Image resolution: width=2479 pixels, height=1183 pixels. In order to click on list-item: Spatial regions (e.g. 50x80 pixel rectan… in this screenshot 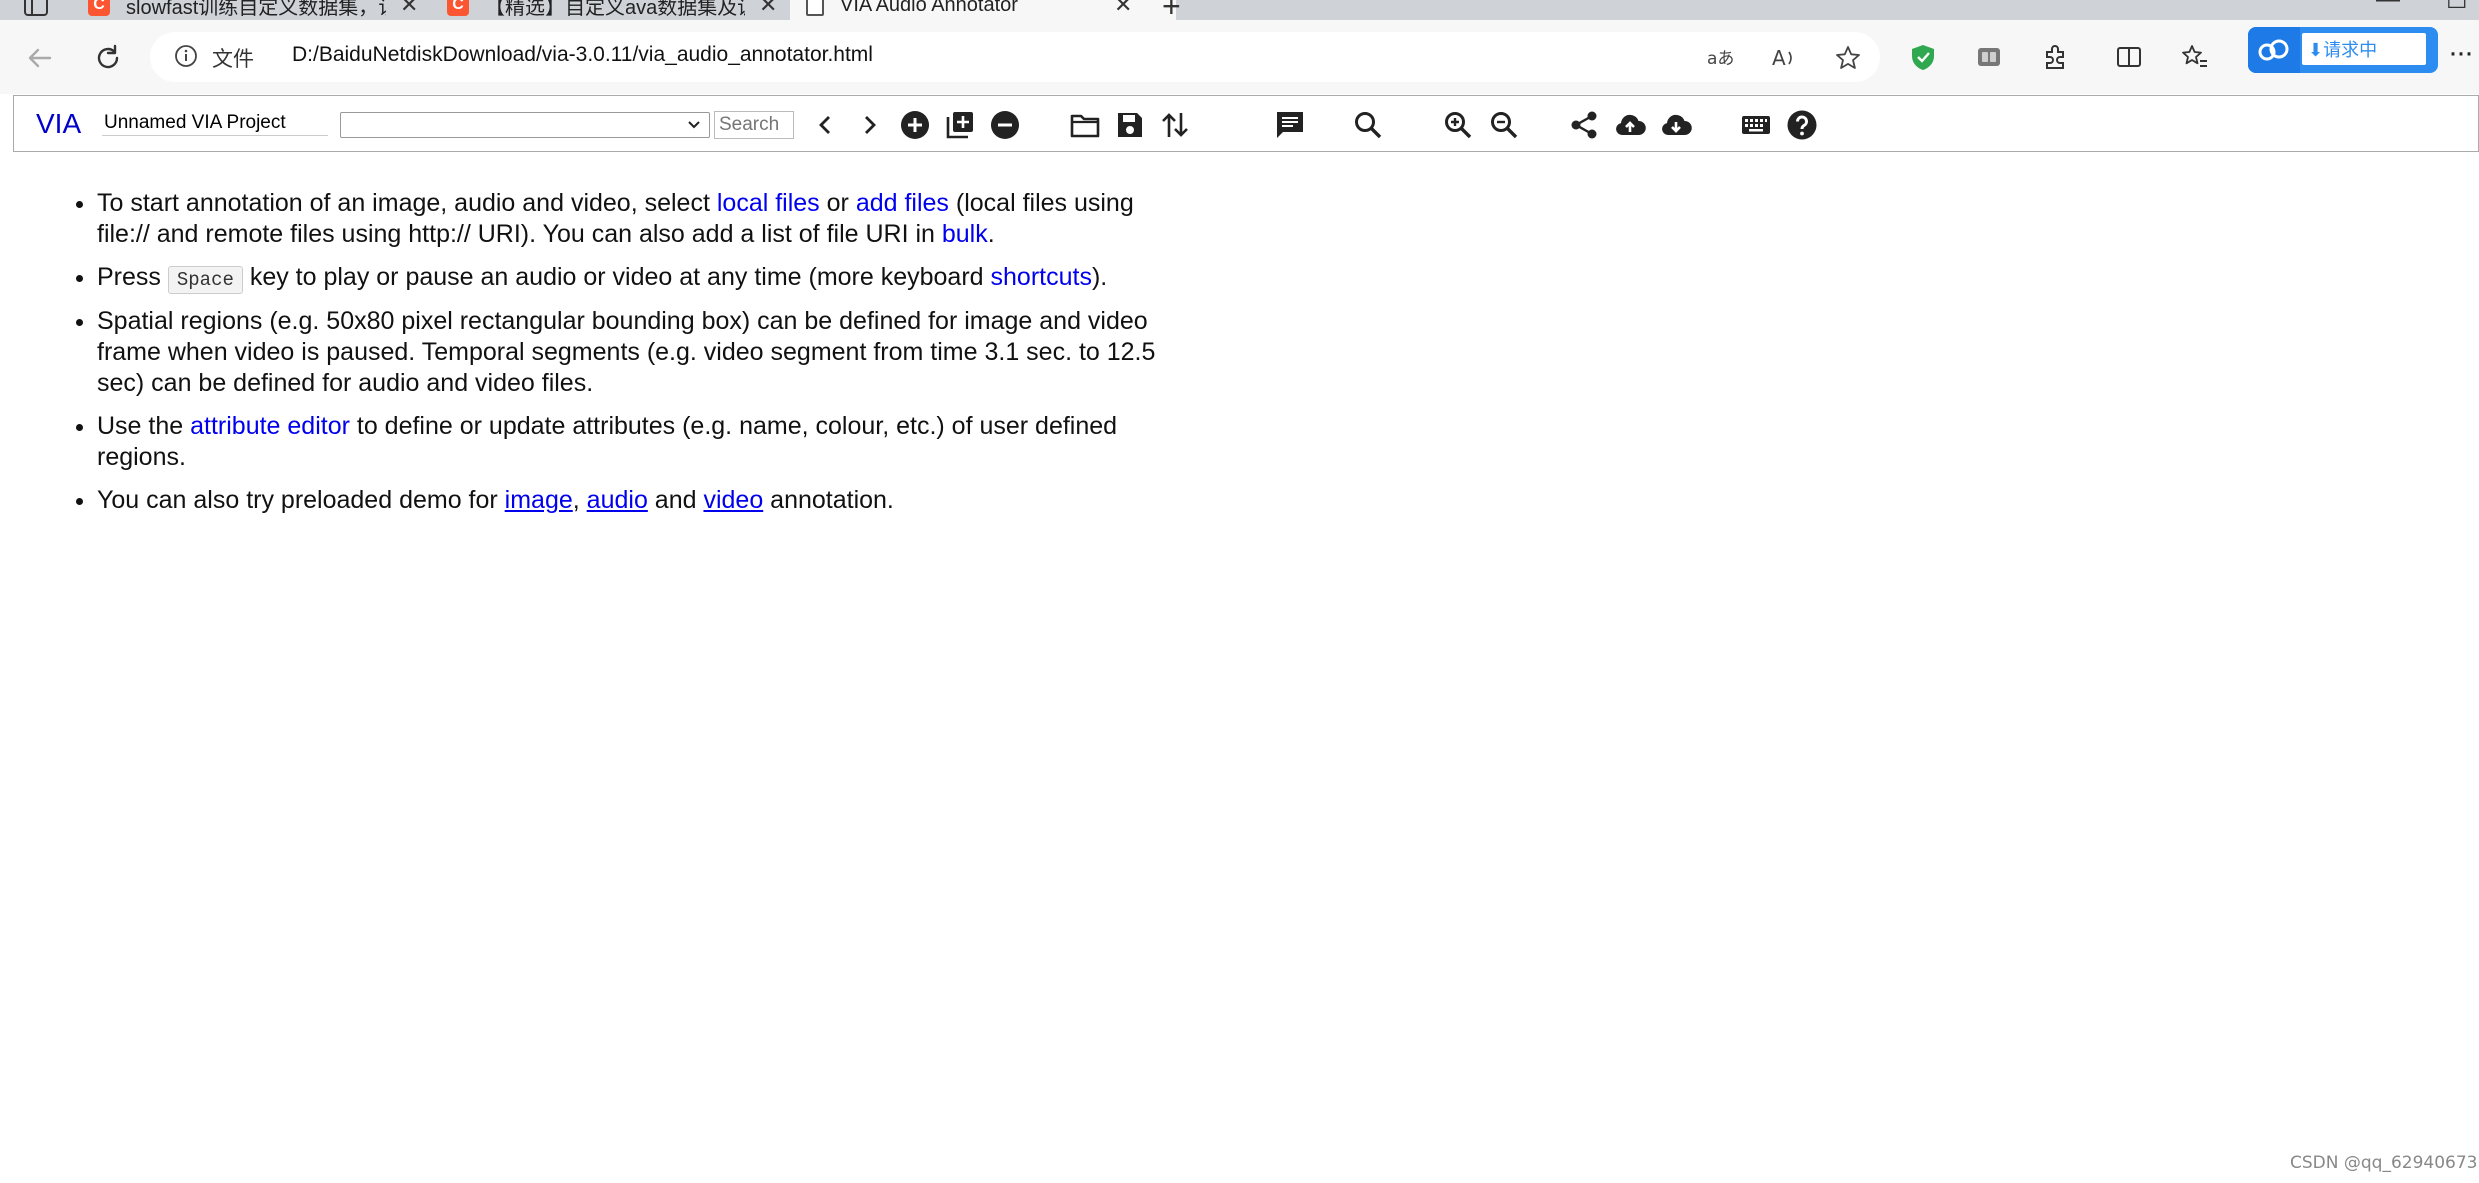, I will do `click(633, 352)`.